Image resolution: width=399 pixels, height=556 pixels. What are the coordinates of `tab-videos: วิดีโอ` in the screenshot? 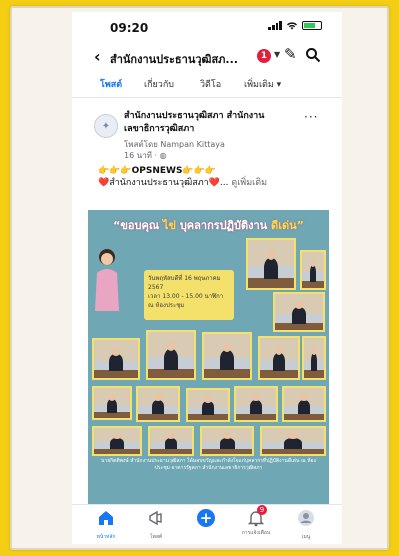 It's located at (210, 84).